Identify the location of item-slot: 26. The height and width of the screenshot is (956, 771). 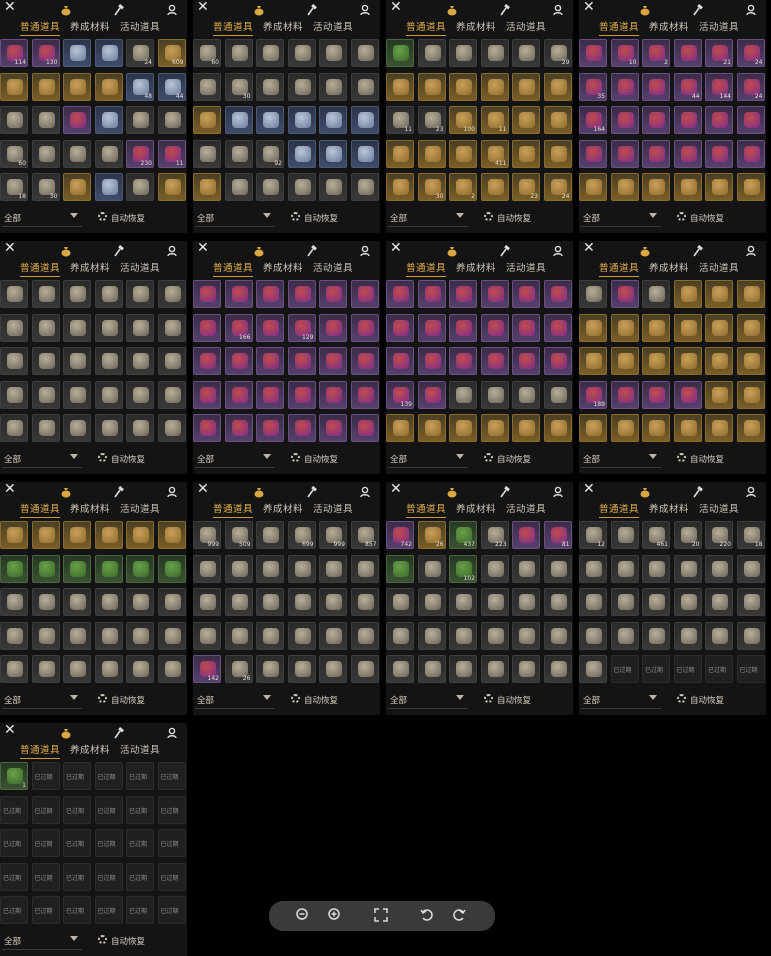
(431, 535).